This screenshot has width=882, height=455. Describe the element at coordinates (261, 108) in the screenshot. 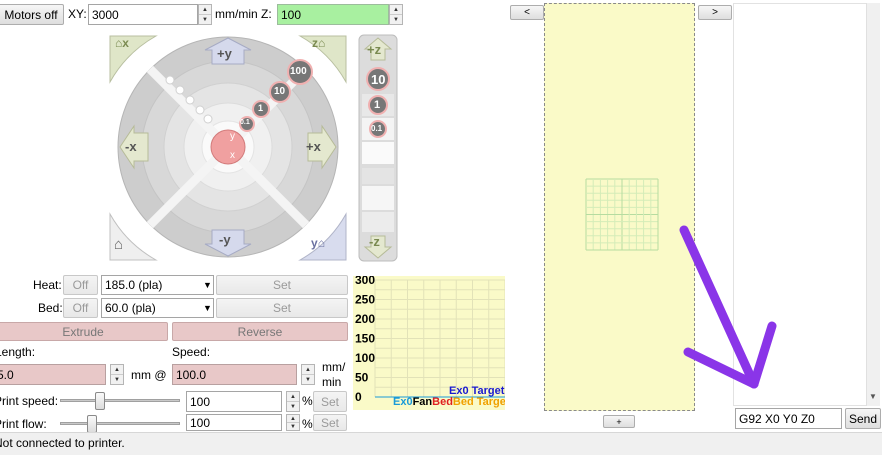

I see `step-1-label: 1` at that location.